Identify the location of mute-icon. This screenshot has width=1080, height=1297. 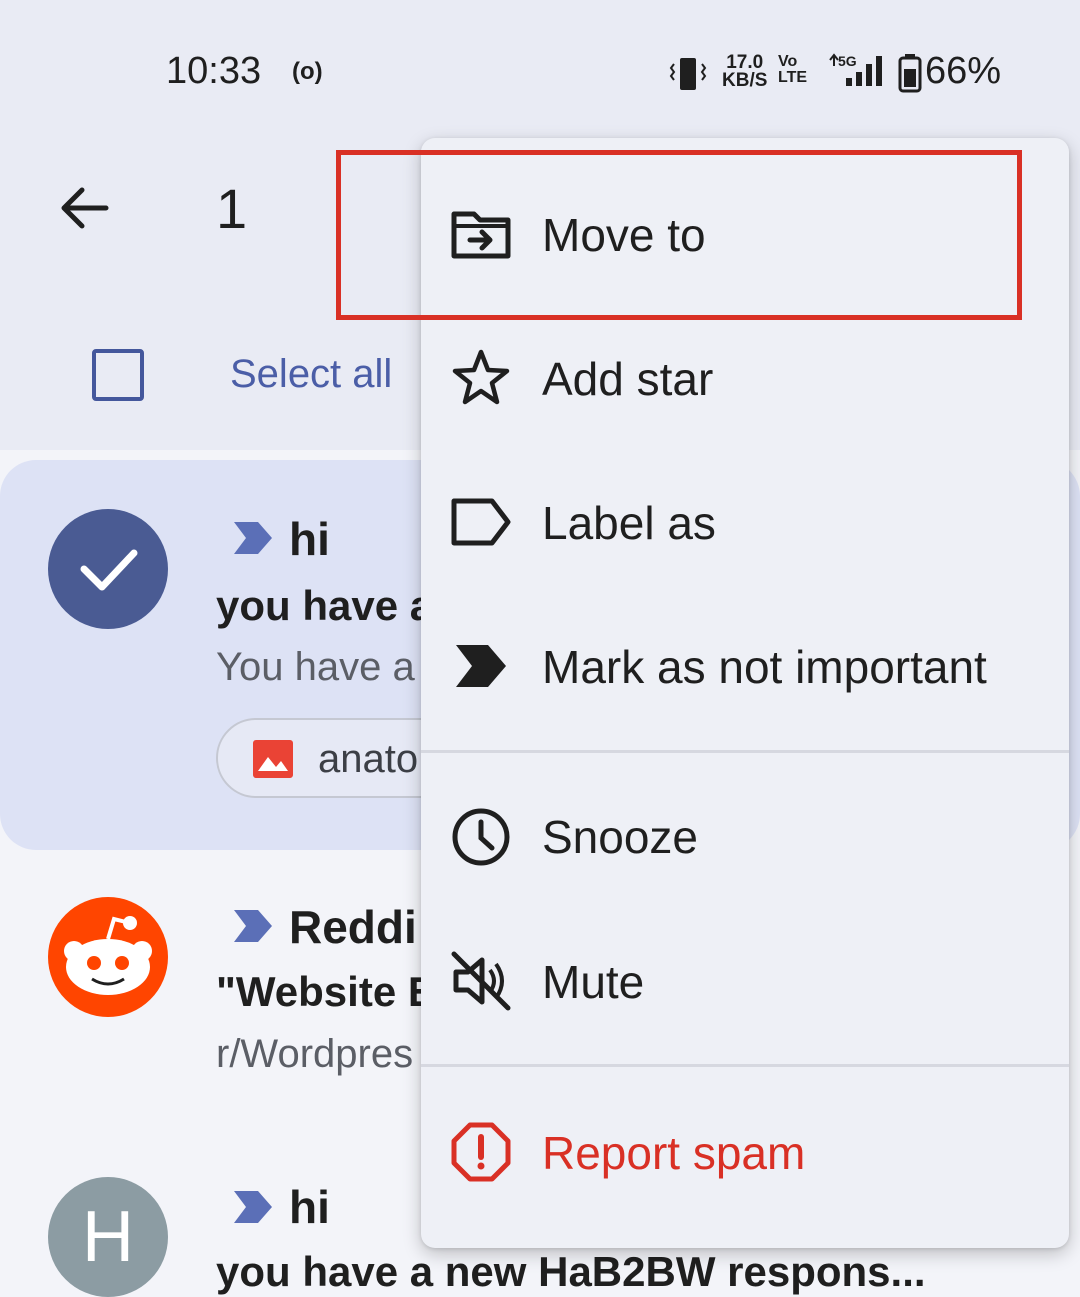
(481, 981).